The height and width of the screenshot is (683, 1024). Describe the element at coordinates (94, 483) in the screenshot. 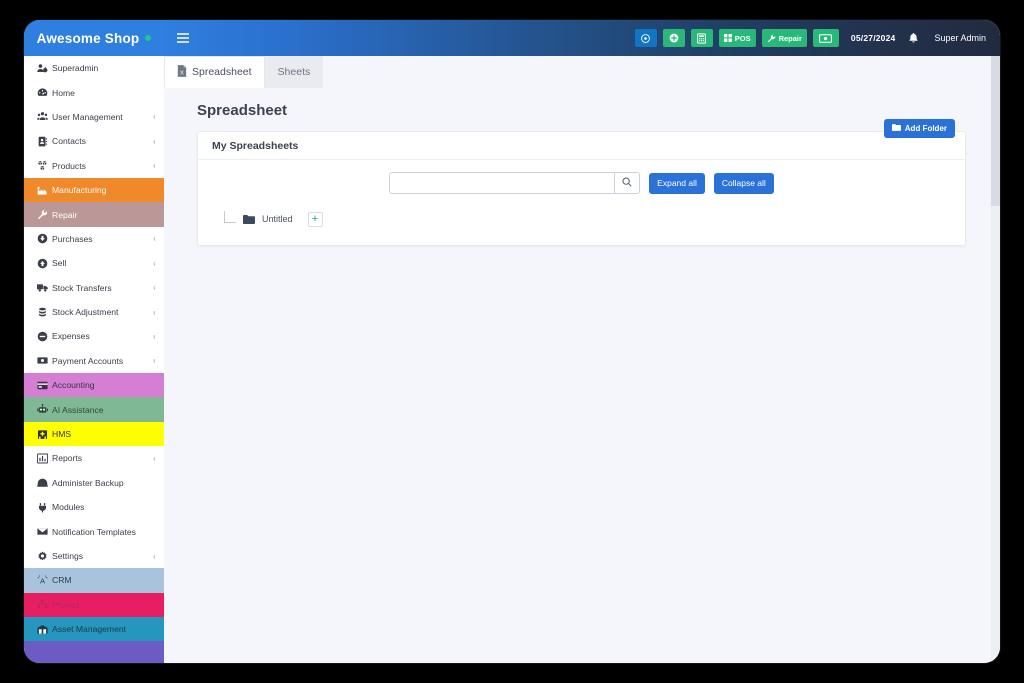

I see `sidebar-item-administer-backup: Administer Backup` at that location.